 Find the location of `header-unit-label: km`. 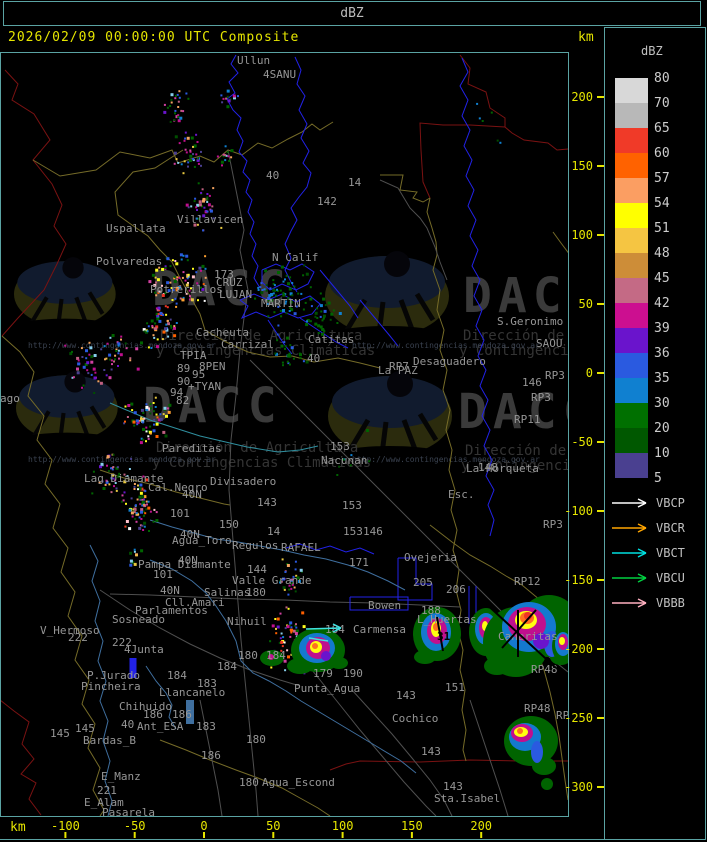

header-unit-label: km is located at coordinates (586, 37).